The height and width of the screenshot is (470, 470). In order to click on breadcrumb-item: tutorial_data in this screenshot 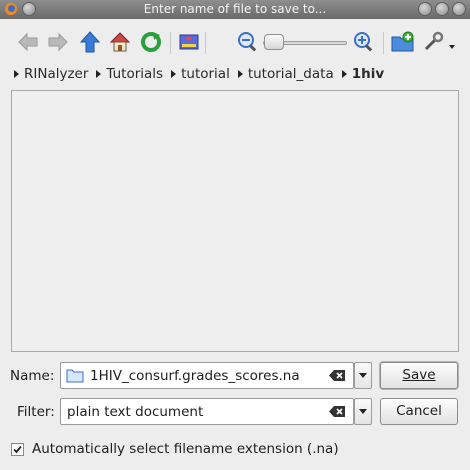, I will do `click(285, 74)`.